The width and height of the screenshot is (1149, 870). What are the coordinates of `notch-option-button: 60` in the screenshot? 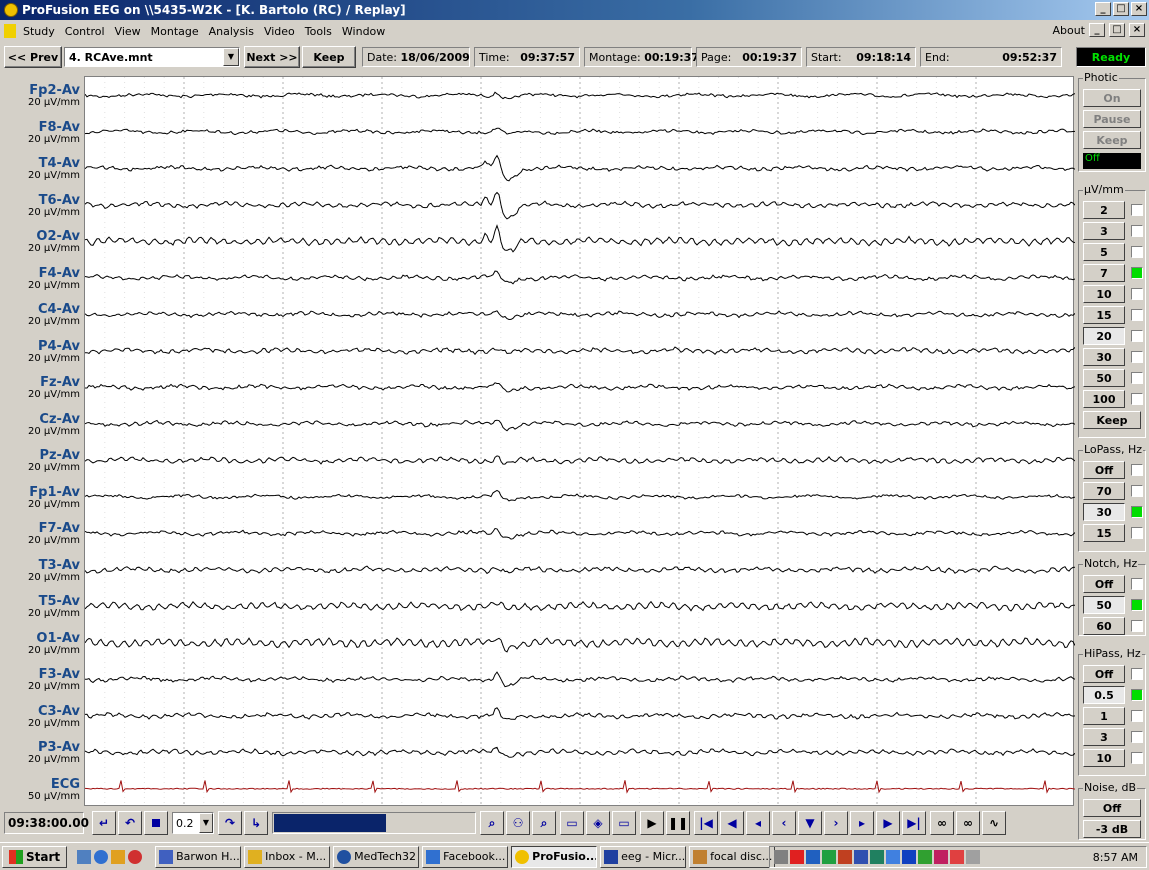 It's located at (1104, 626).